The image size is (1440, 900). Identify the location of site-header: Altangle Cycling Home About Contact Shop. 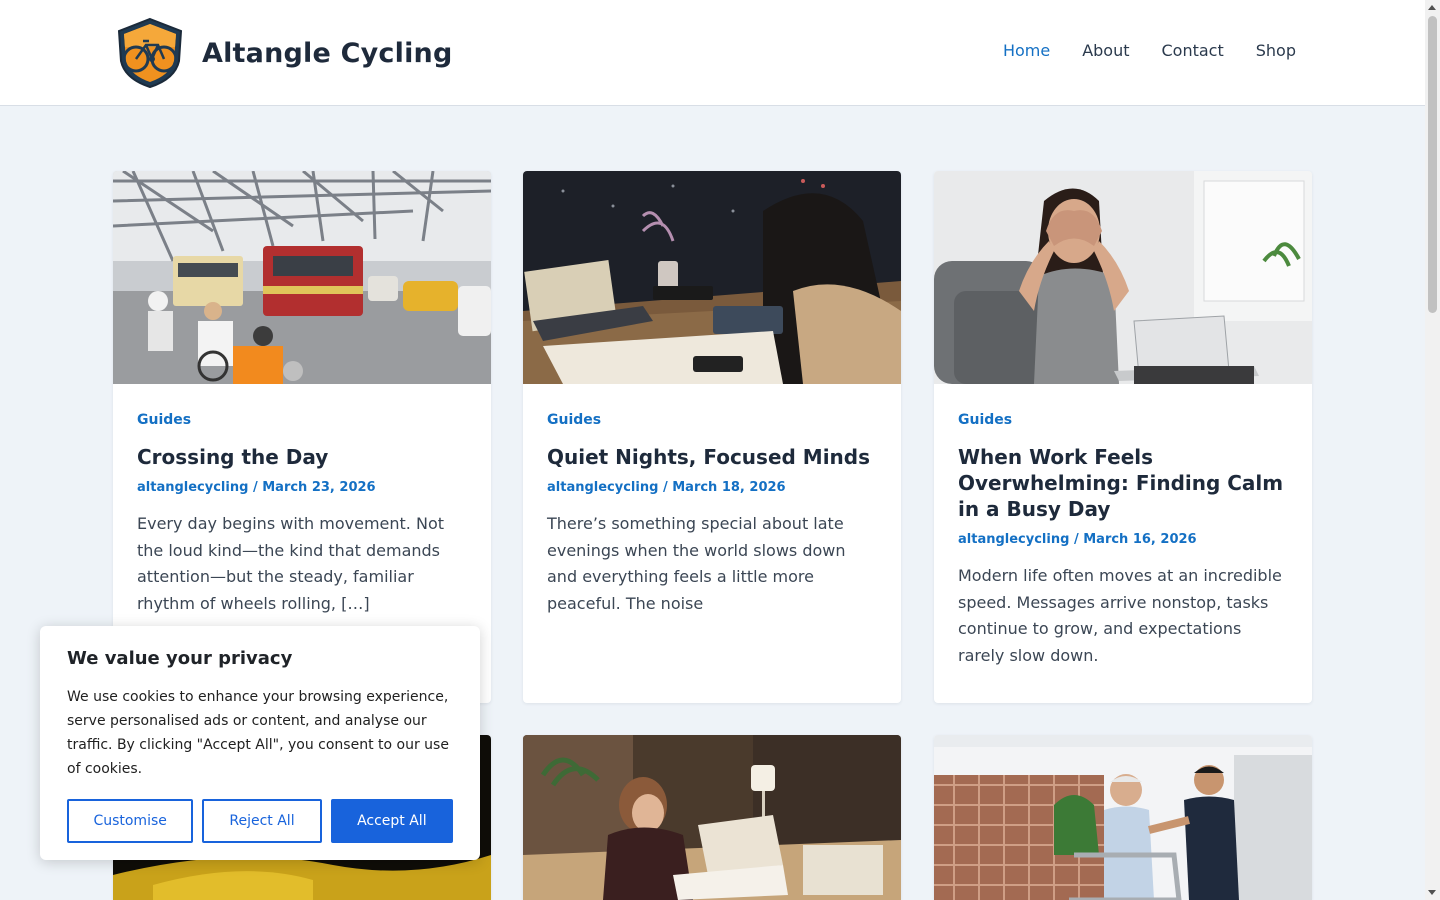
(712, 53).